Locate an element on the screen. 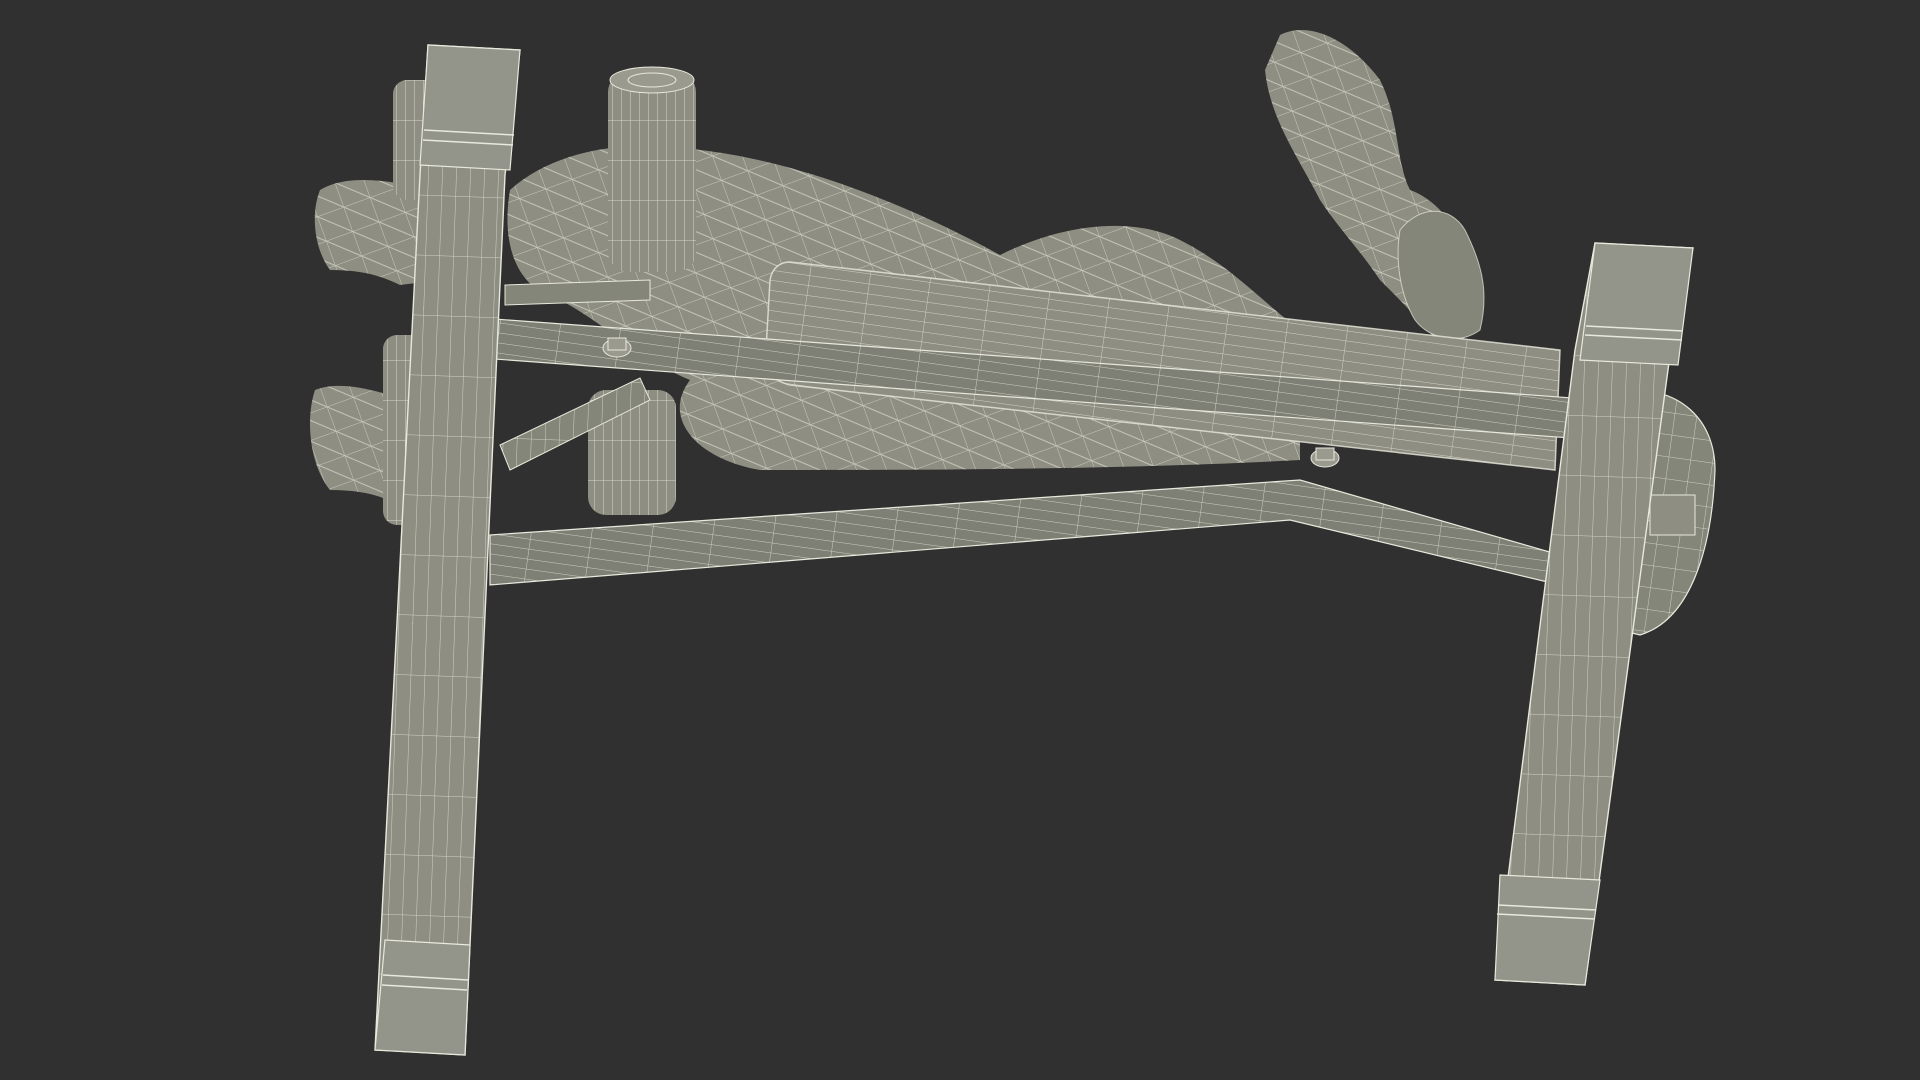 The width and height of the screenshot is (1920, 1080). roller-cap-top is located at coordinates (652, 80).